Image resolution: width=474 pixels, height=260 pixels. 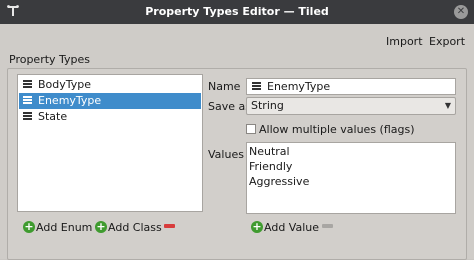 What do you see at coordinates (110, 85) in the screenshot?
I see `list-item-bodytype: BodyType` at bounding box center [110, 85].